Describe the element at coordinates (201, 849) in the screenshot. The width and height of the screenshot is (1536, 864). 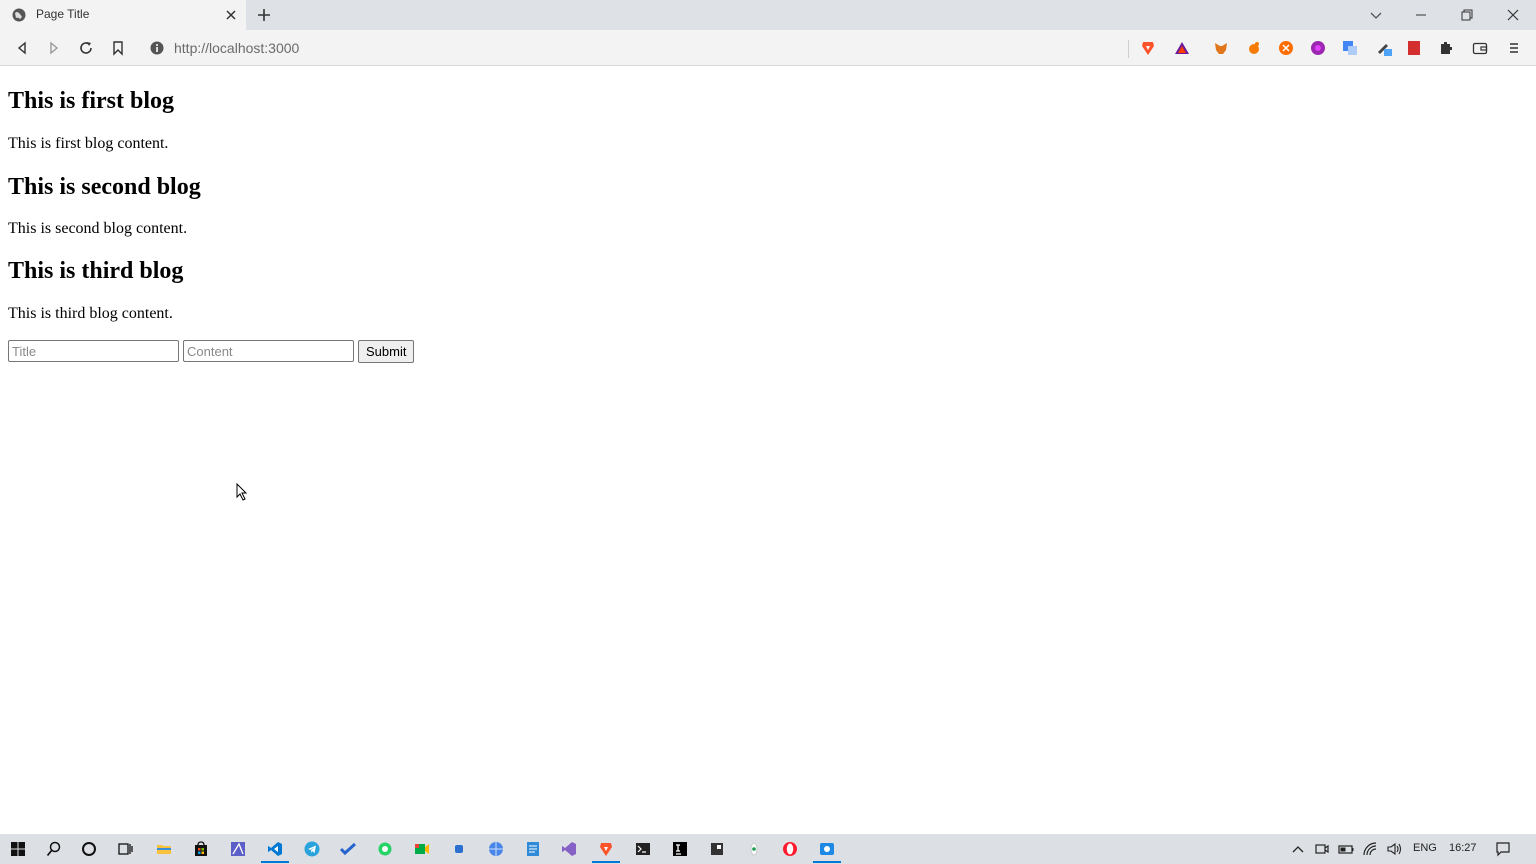
I see `store-icon` at that location.